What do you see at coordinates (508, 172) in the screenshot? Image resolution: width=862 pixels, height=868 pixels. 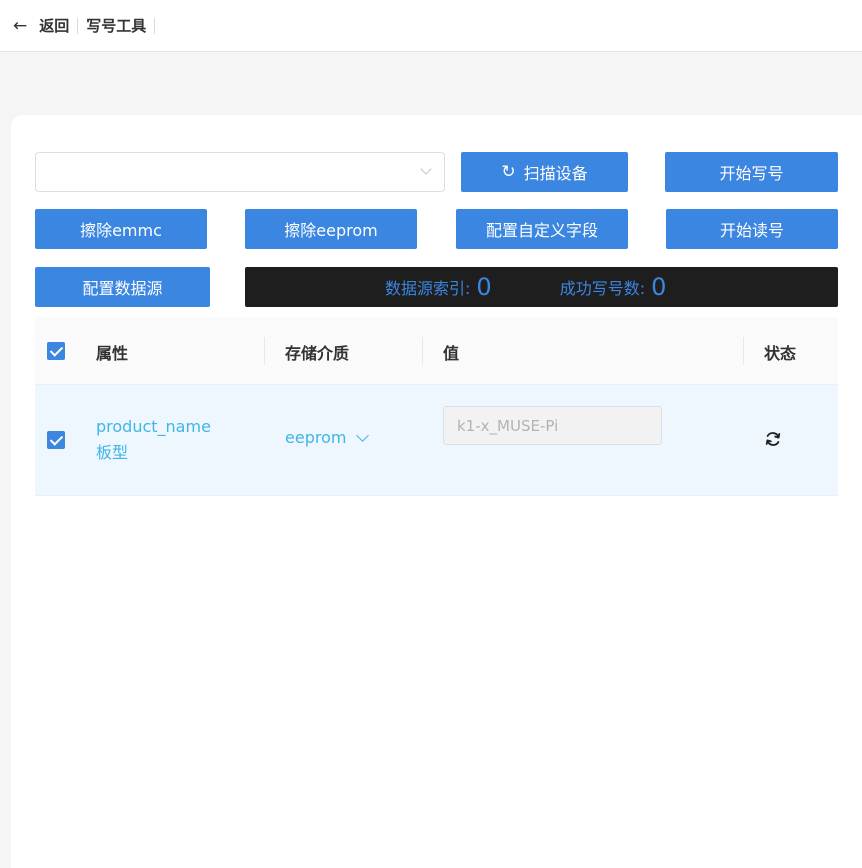 I see `refresh-icon: ↻` at bounding box center [508, 172].